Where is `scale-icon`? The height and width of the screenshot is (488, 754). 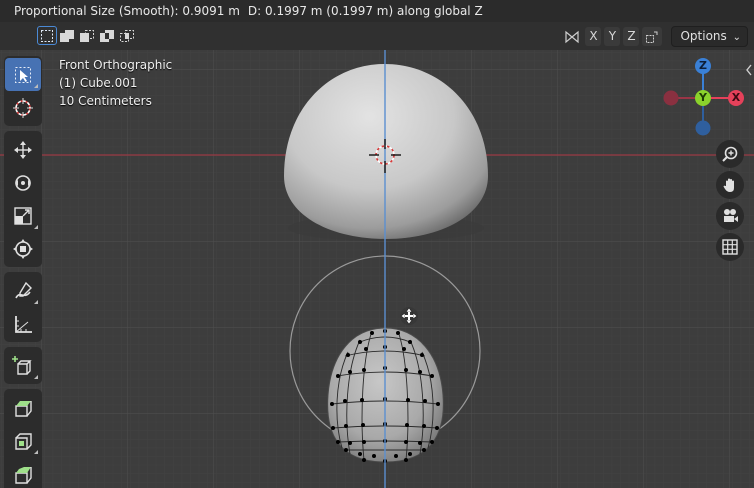
scale-icon is located at coordinates (23, 215).